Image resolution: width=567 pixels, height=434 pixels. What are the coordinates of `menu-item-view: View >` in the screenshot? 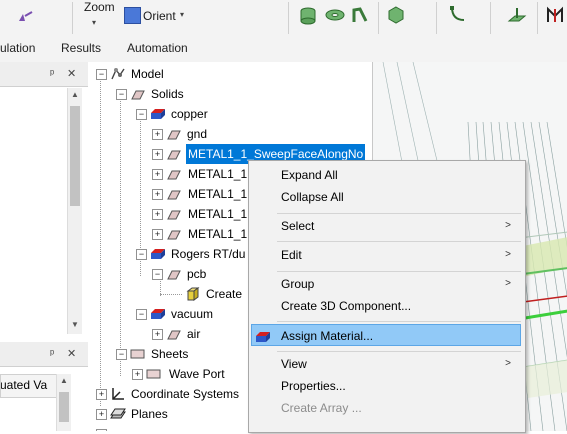 It's located at (386, 364).